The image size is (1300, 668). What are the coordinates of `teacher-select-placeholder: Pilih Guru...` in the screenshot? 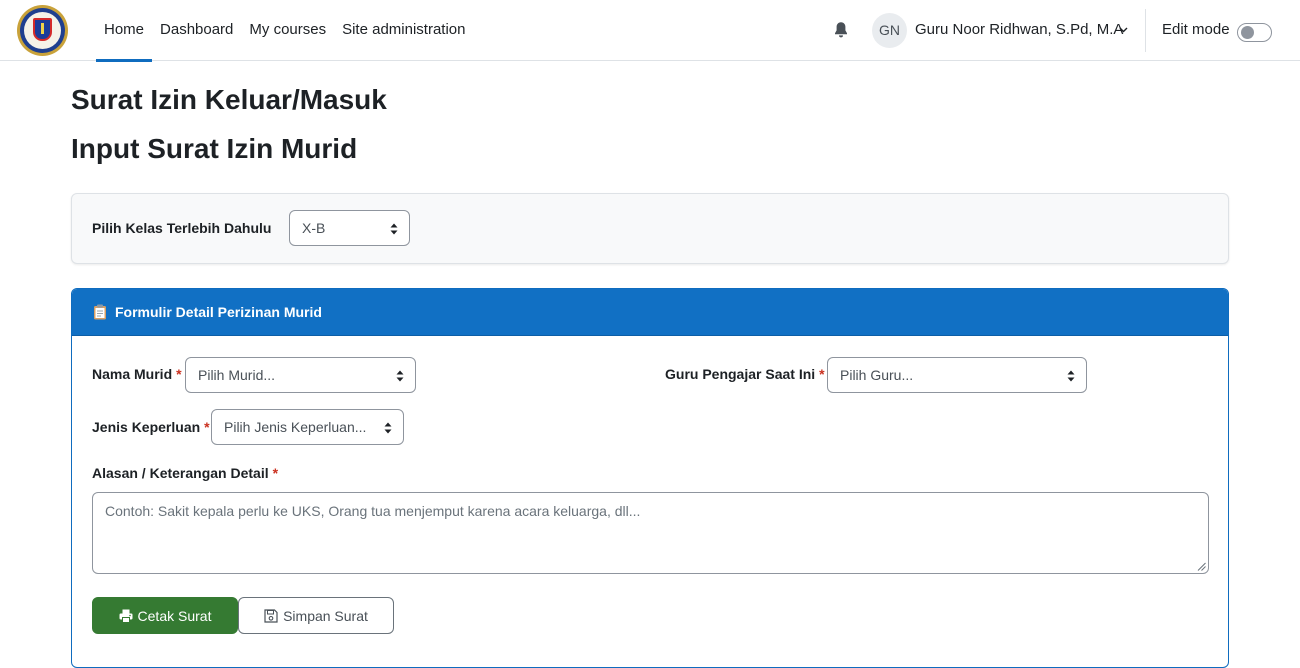 It's located at (877, 375).